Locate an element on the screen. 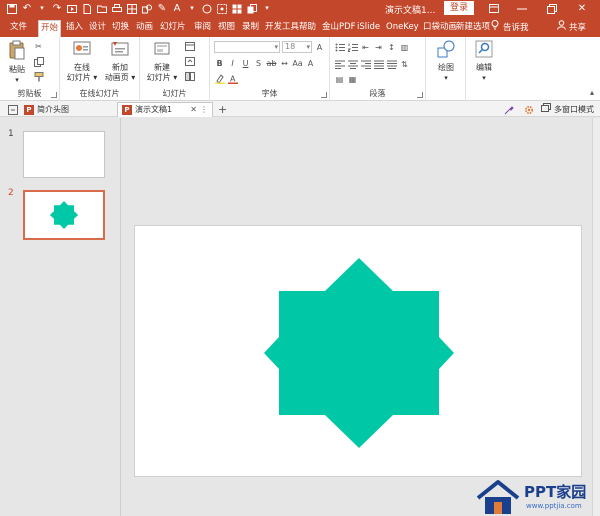 The height and width of the screenshot is (516, 600). tab-slideshow: 幻灯片 is located at coordinates (173, 28).